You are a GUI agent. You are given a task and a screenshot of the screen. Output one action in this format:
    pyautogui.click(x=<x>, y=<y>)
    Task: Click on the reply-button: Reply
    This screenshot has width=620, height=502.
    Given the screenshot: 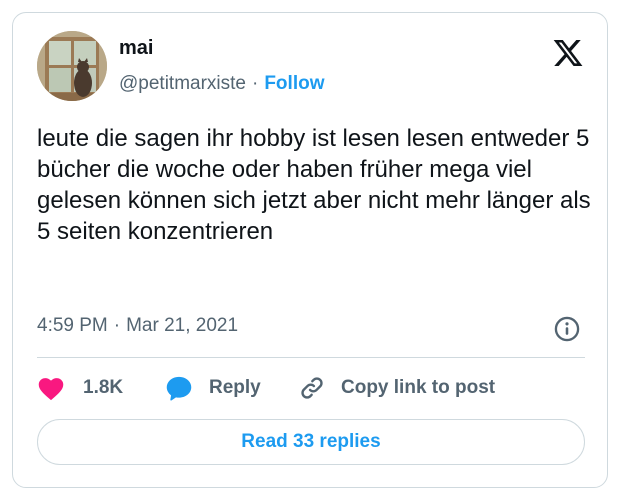 What is the action you would take?
    pyautogui.click(x=213, y=388)
    